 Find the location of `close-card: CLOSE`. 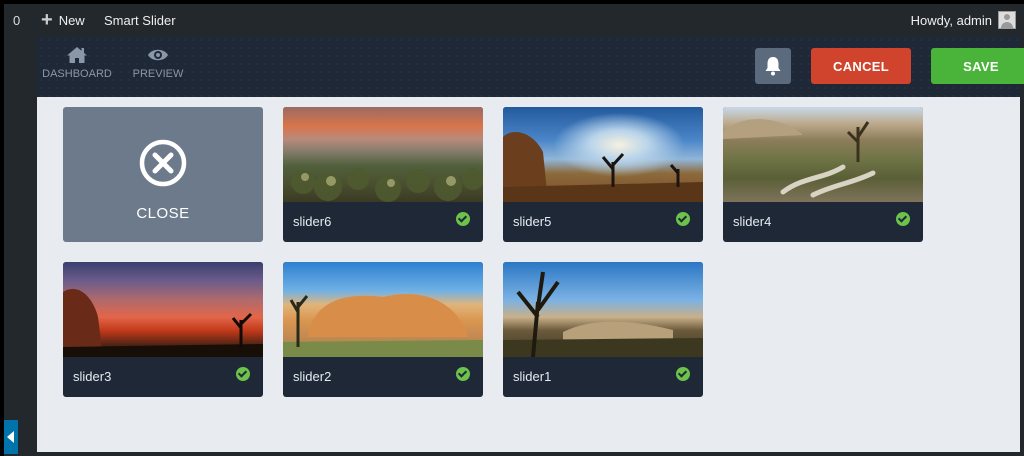

close-card: CLOSE is located at coordinates (163, 174).